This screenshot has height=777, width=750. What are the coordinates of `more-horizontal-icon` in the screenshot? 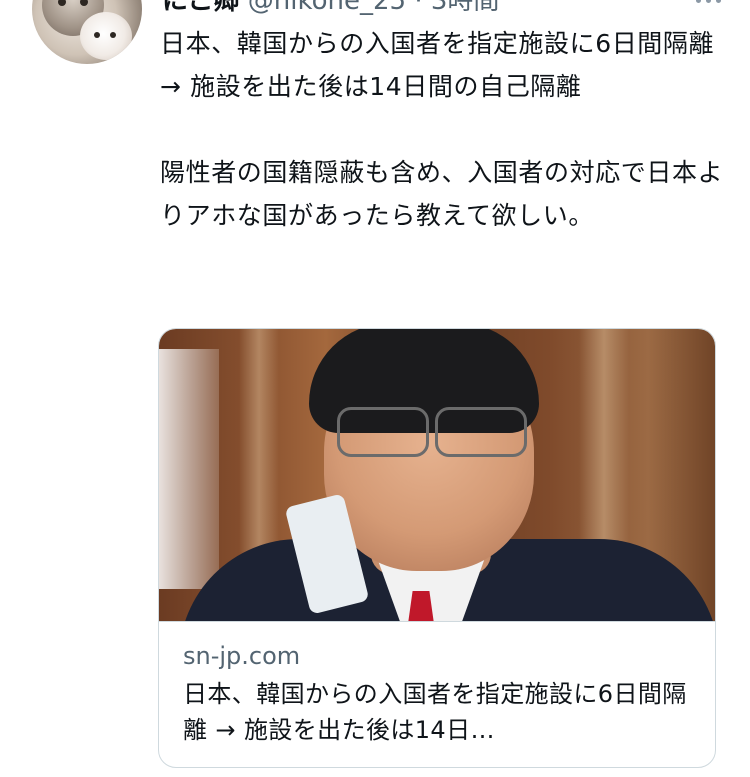 It's located at (711, 3).